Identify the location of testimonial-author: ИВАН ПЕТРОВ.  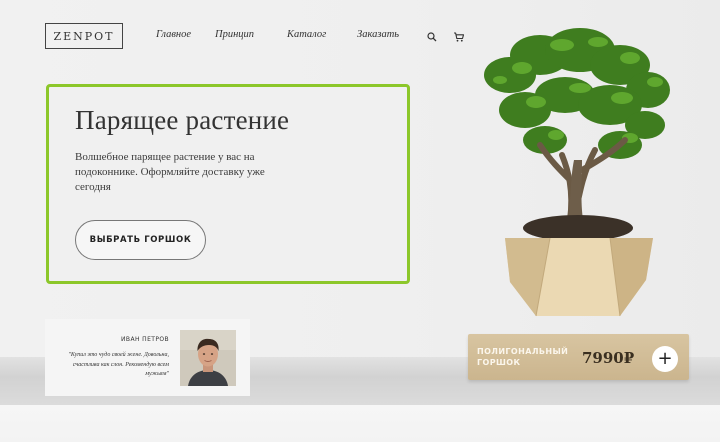
(145, 339).